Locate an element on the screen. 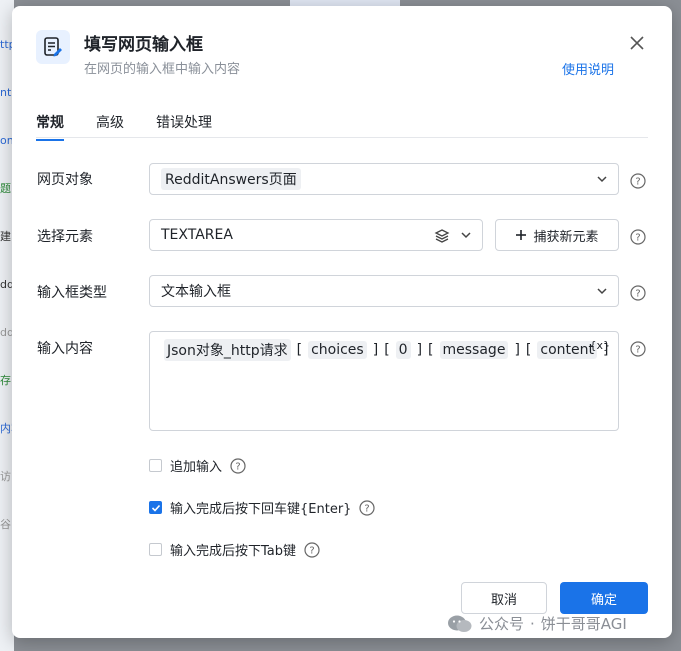 The width and height of the screenshot is (681, 651). press-enter-option: 输入完成后按下回车键{Enter} ? is located at coordinates (262, 507).